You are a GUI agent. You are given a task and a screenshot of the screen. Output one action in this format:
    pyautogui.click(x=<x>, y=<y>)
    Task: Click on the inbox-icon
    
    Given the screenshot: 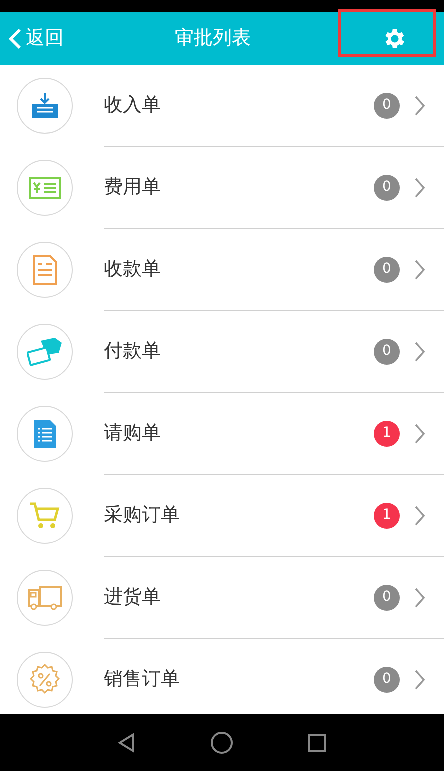 What is the action you would take?
    pyautogui.click(x=45, y=106)
    